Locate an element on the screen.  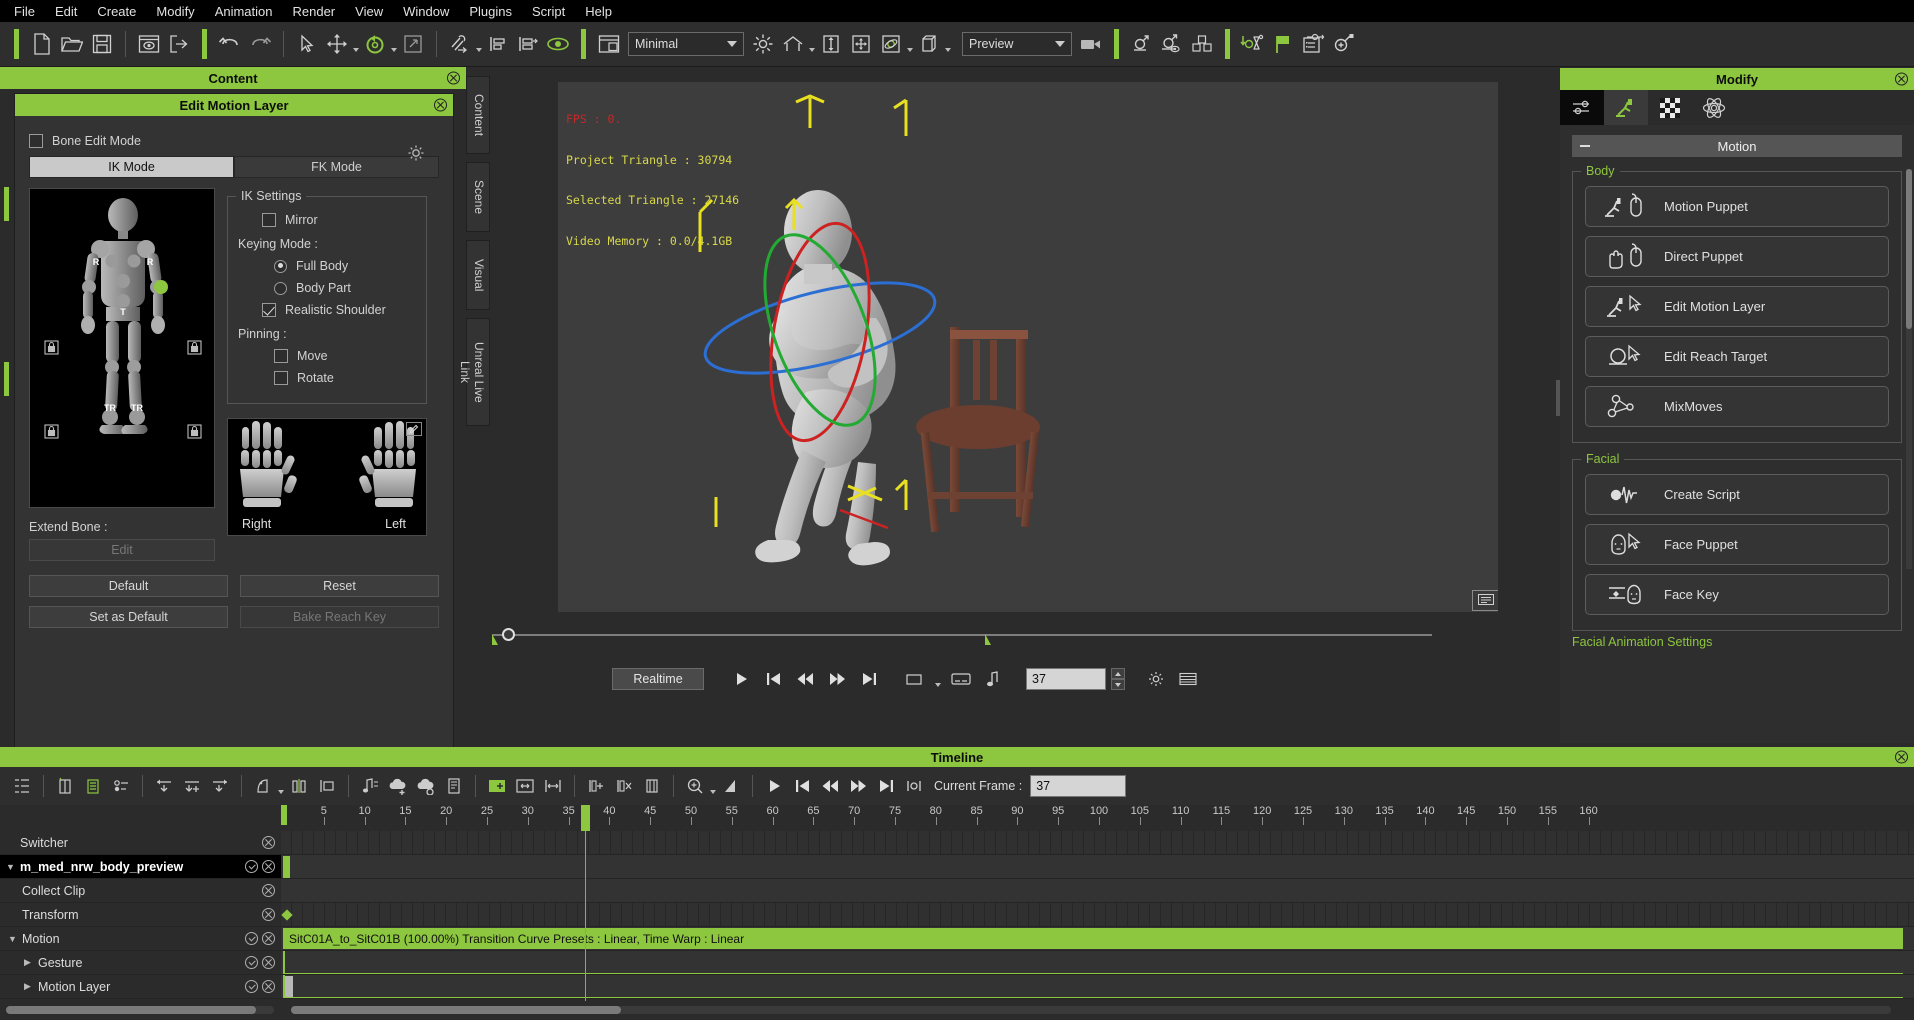
menu-item-script: Script is located at coordinates (548, 11).